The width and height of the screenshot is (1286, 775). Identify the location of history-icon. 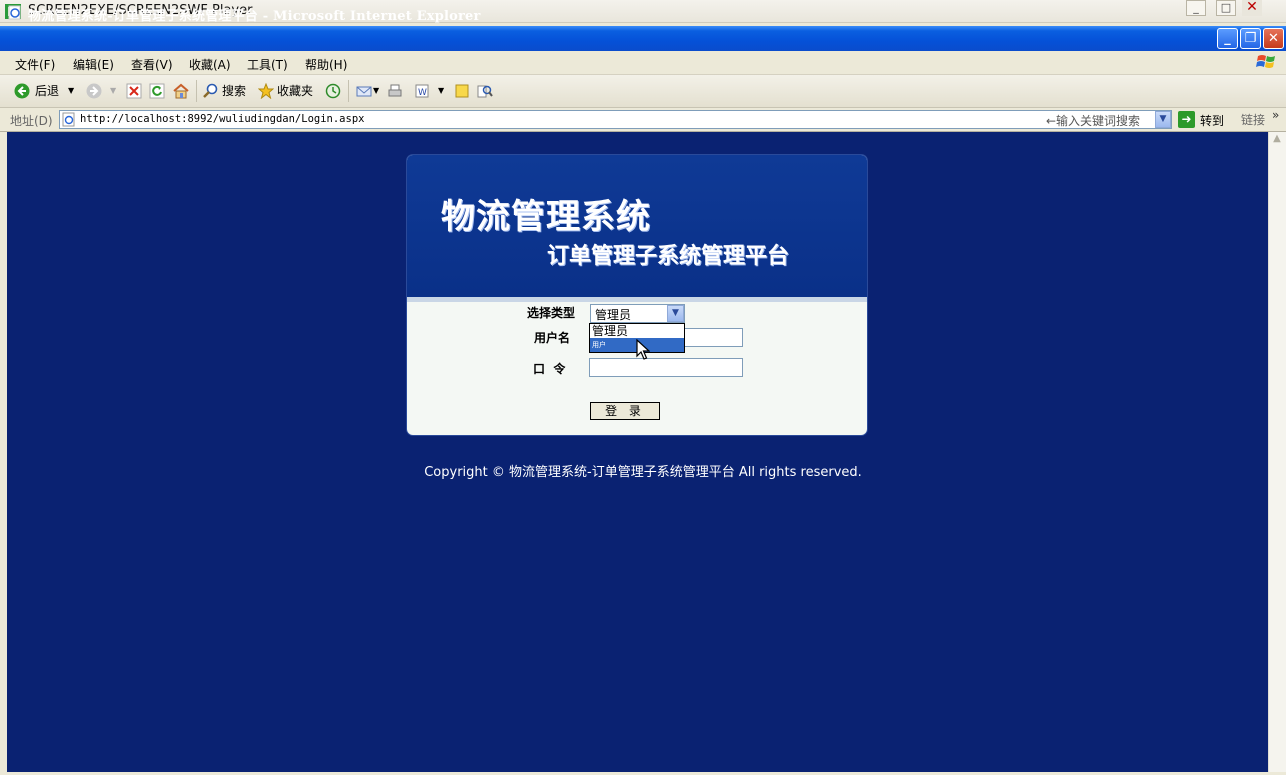
(333, 91).